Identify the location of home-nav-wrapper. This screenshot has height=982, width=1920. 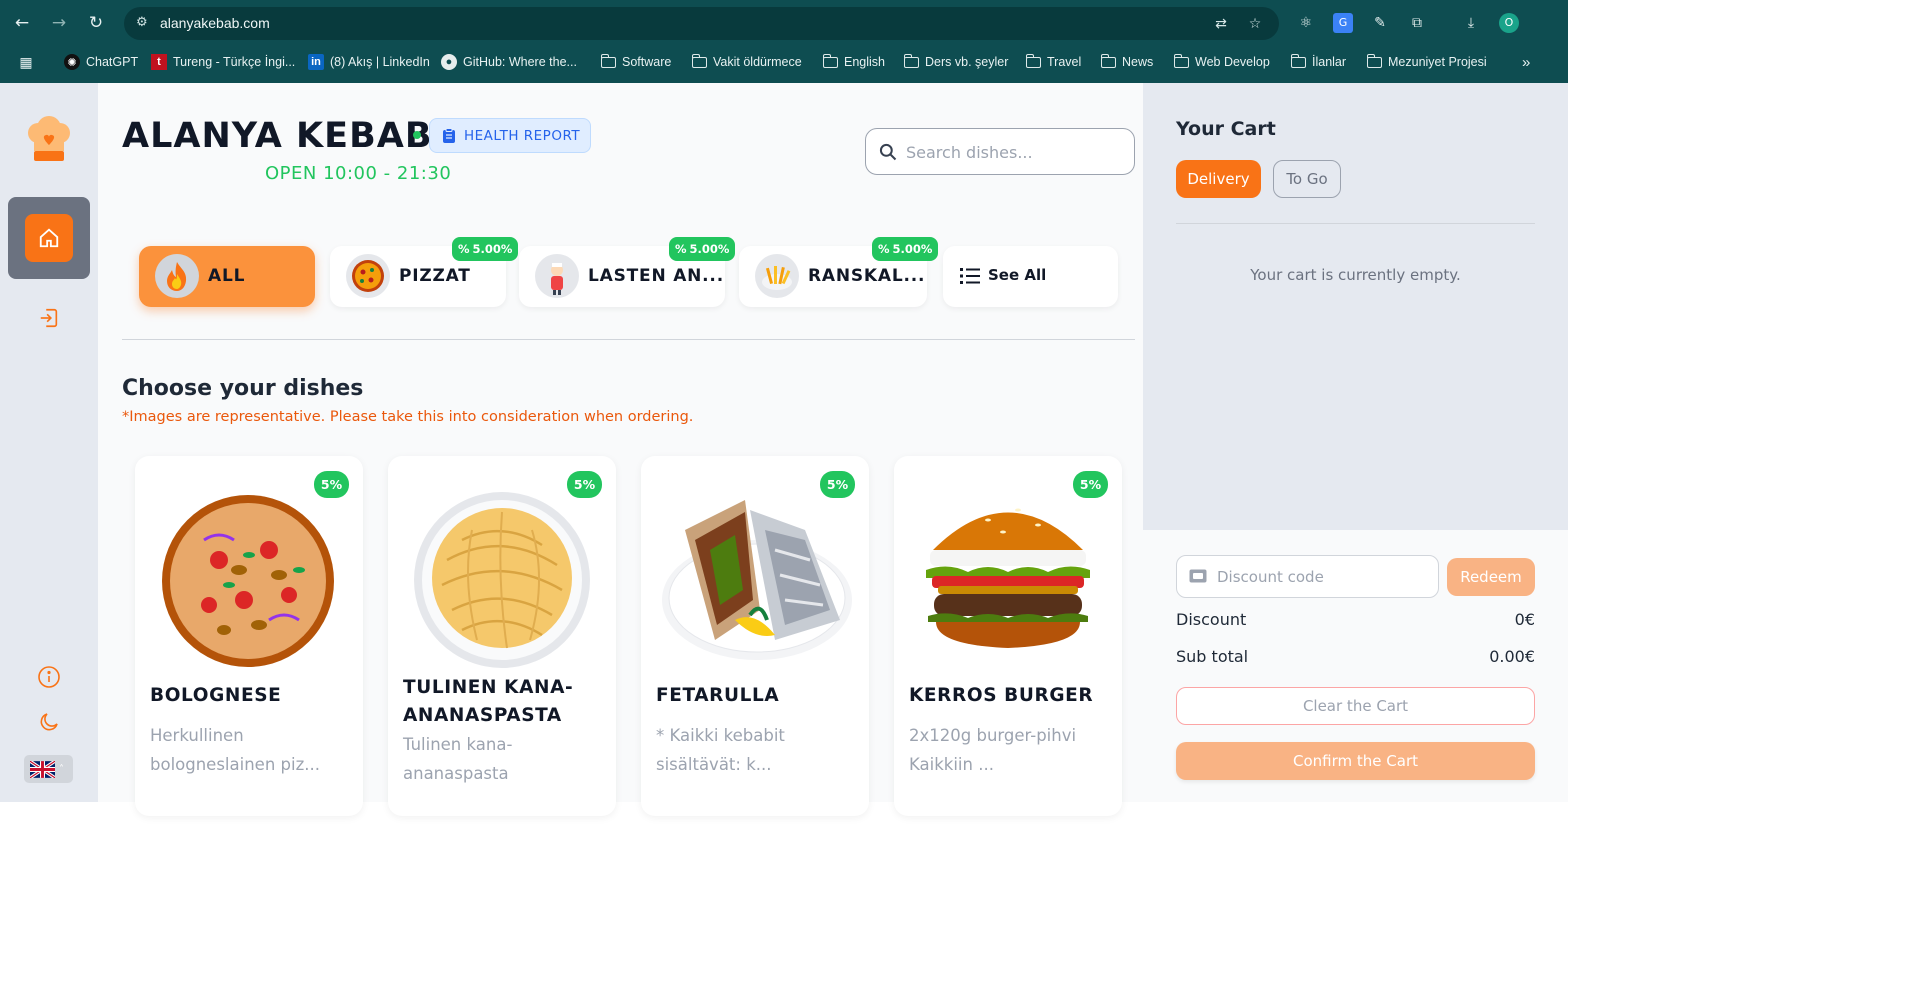
(49, 238).